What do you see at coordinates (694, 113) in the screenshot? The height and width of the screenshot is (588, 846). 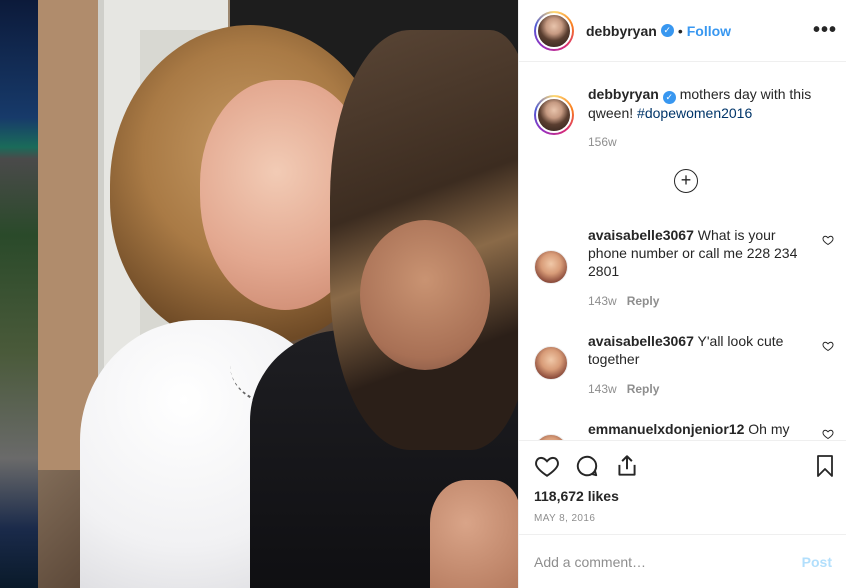 I see `caption-hashtag: #dopewomen2016` at bounding box center [694, 113].